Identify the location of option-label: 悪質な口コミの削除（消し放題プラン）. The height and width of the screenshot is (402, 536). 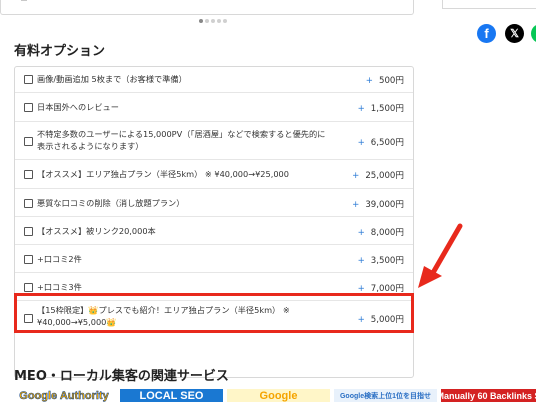
(111, 203).